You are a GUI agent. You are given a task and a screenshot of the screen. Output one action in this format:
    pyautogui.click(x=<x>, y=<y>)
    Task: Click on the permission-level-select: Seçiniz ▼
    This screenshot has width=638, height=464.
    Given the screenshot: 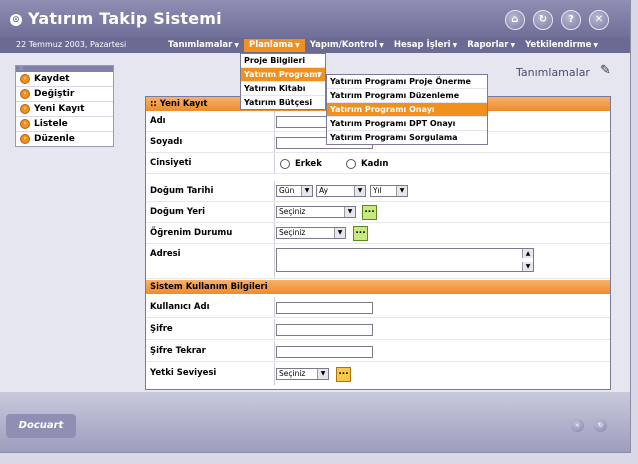 What is the action you would take?
    pyautogui.click(x=302, y=374)
    